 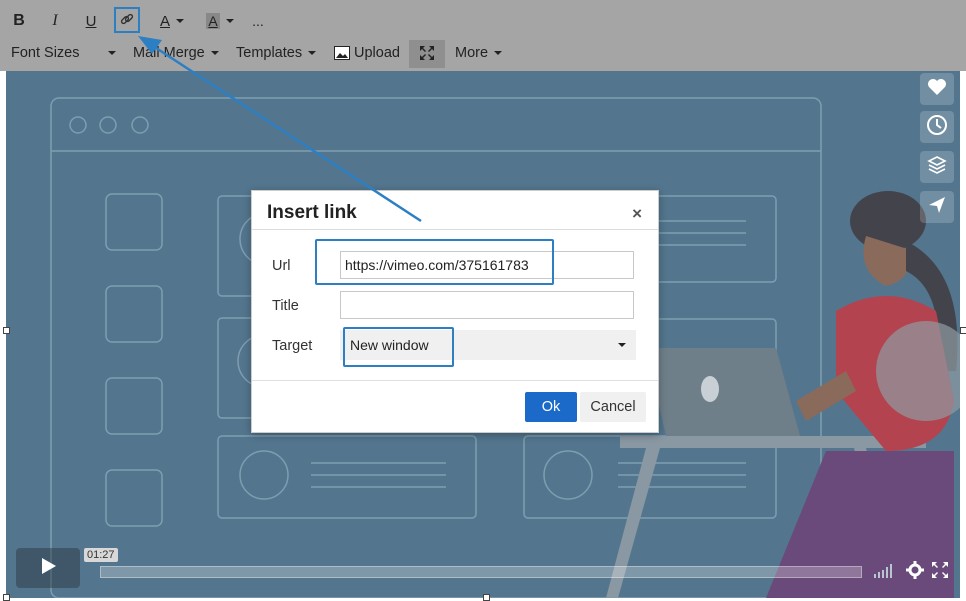 What do you see at coordinates (6, 330) in the screenshot?
I see `resize-handle-left` at bounding box center [6, 330].